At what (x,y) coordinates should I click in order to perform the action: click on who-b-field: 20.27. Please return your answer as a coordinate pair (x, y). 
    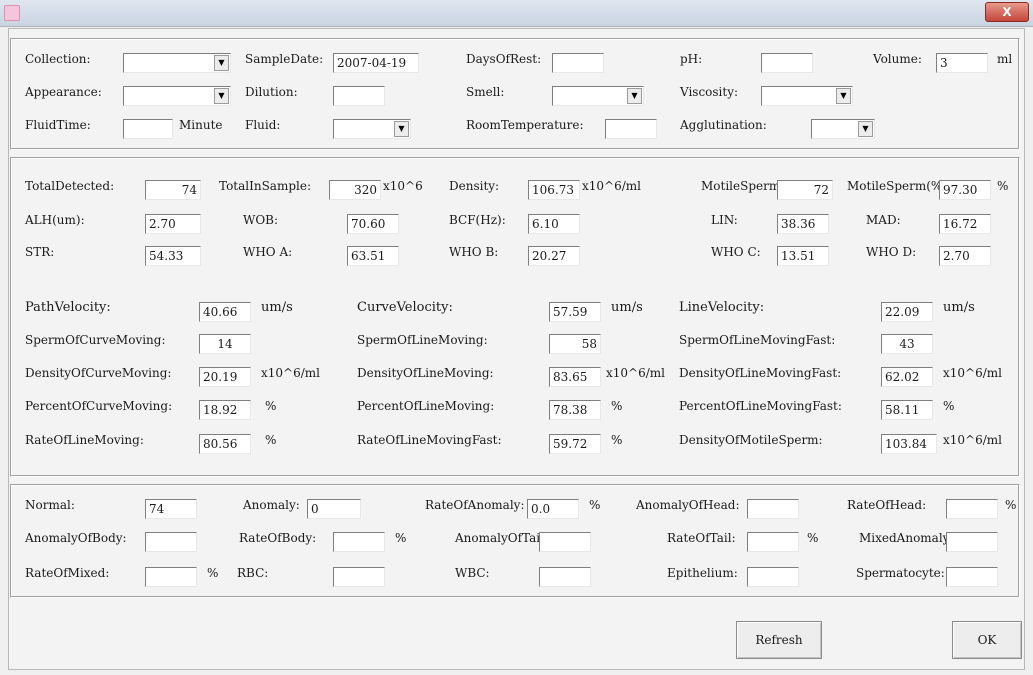
    Looking at the image, I should click on (554, 256).